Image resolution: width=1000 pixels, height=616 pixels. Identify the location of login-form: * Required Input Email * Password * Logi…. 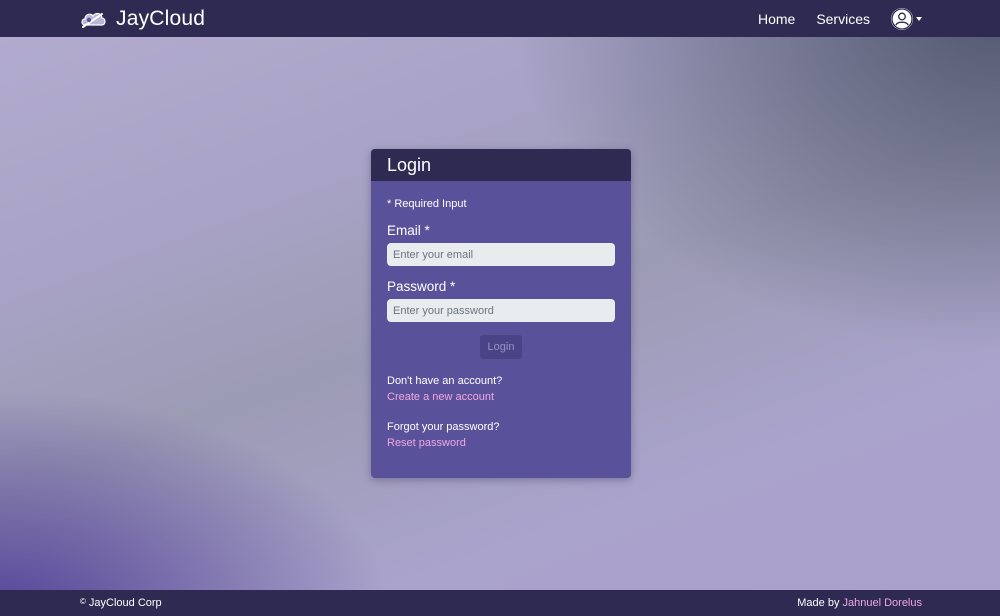
(501, 316).